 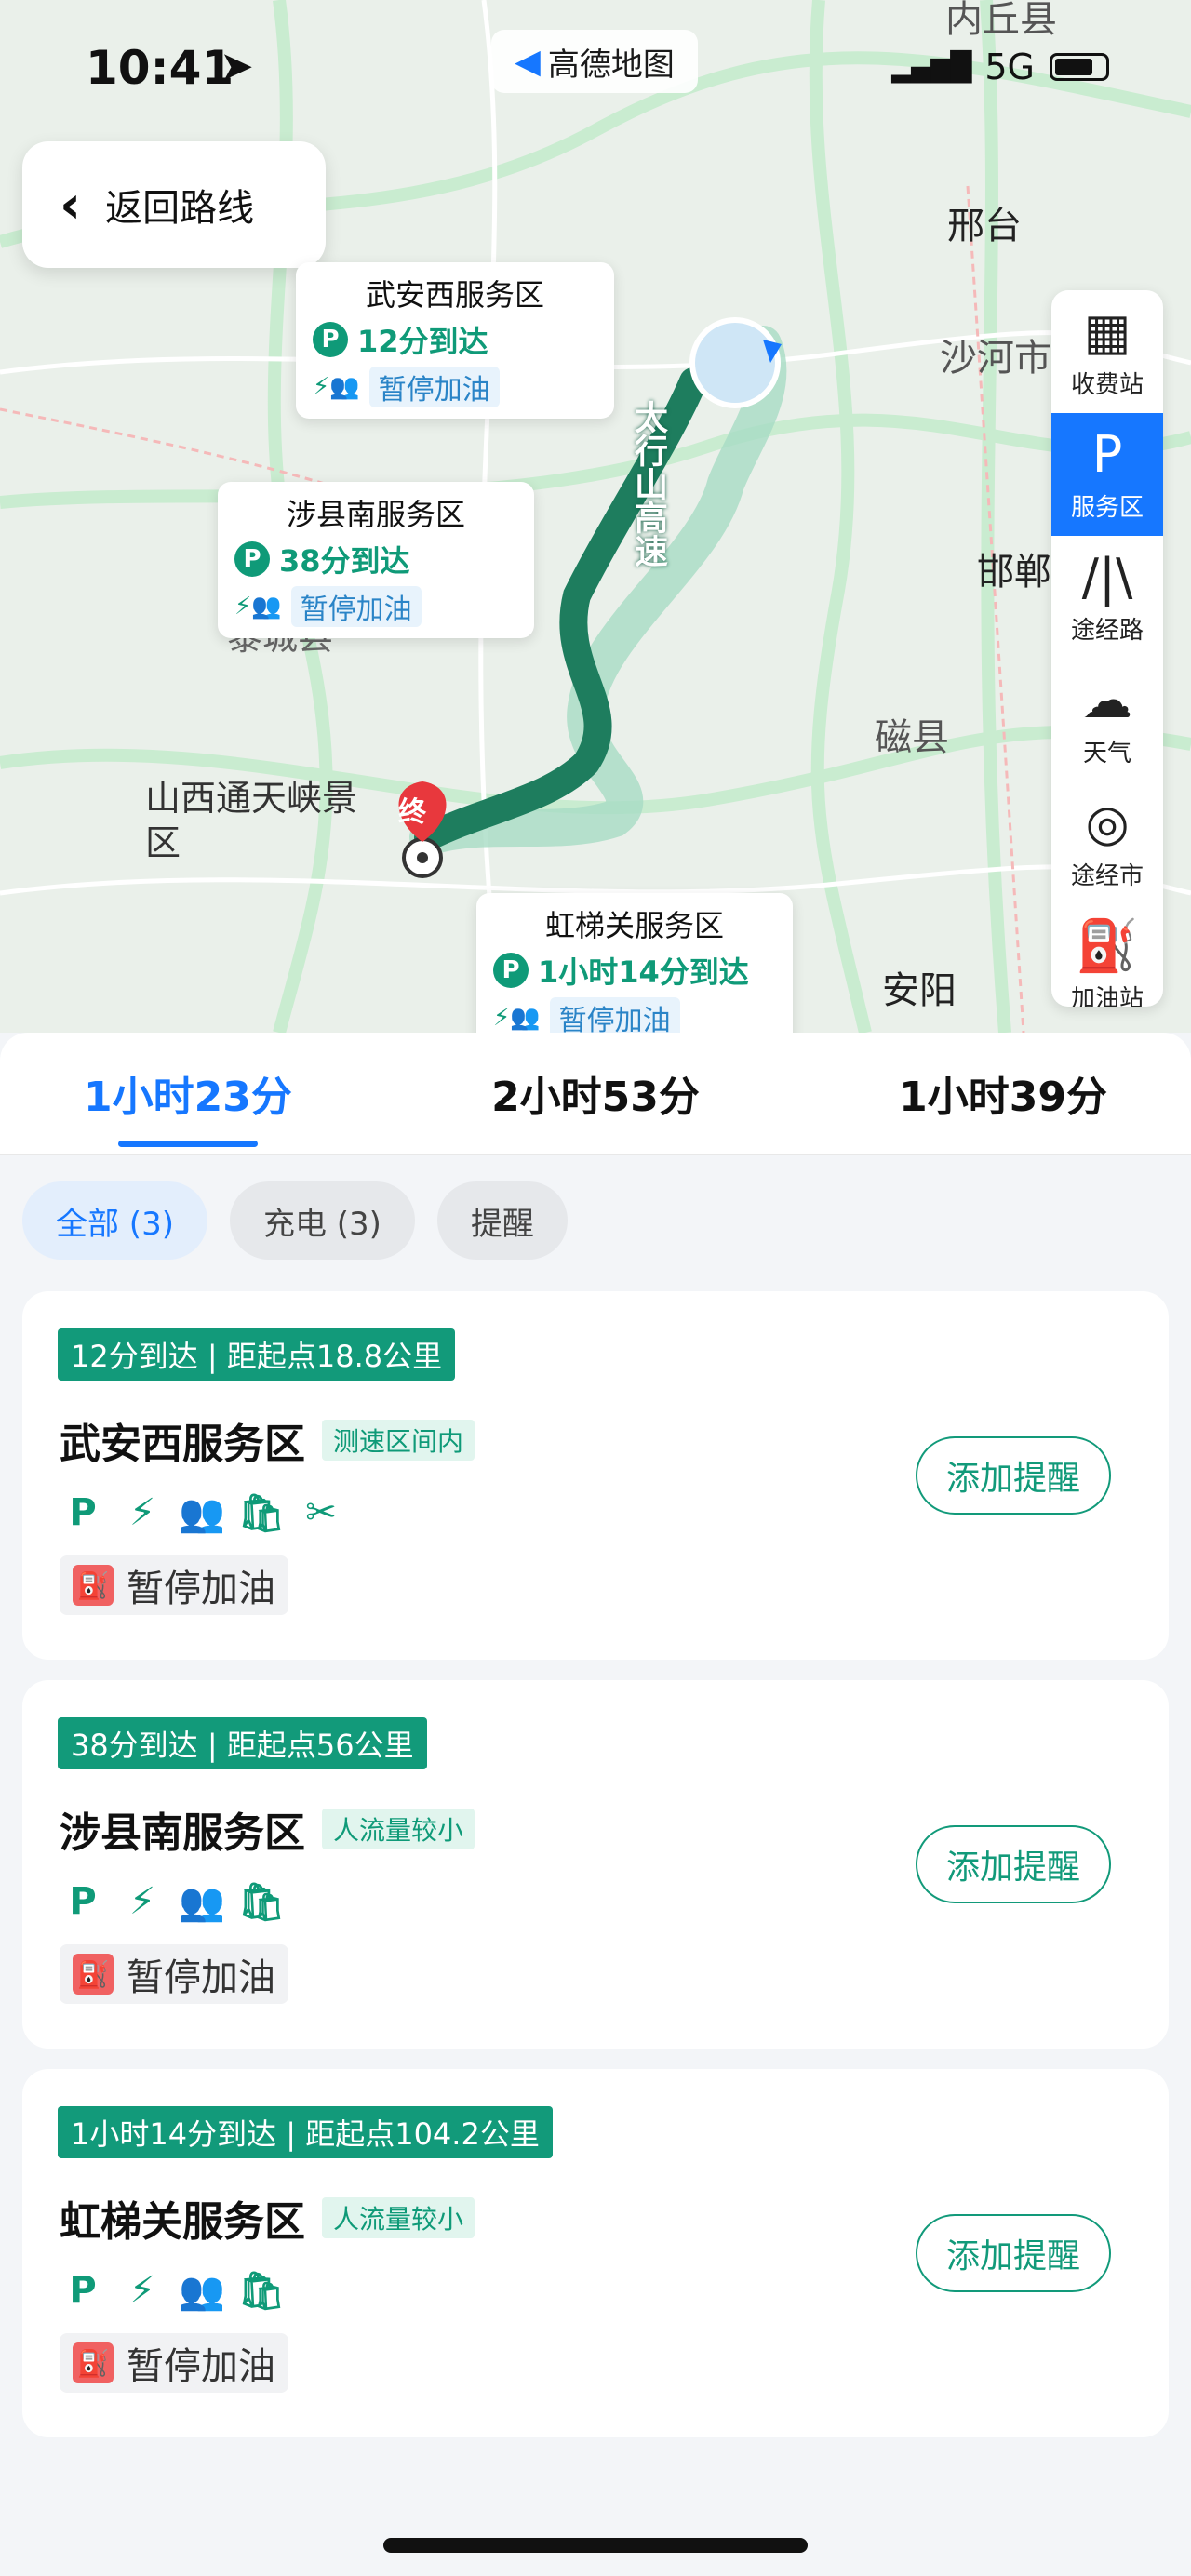 I want to click on eta-distance-badge: 12分到达 | 距起点18.8公里, so click(x=257, y=1354).